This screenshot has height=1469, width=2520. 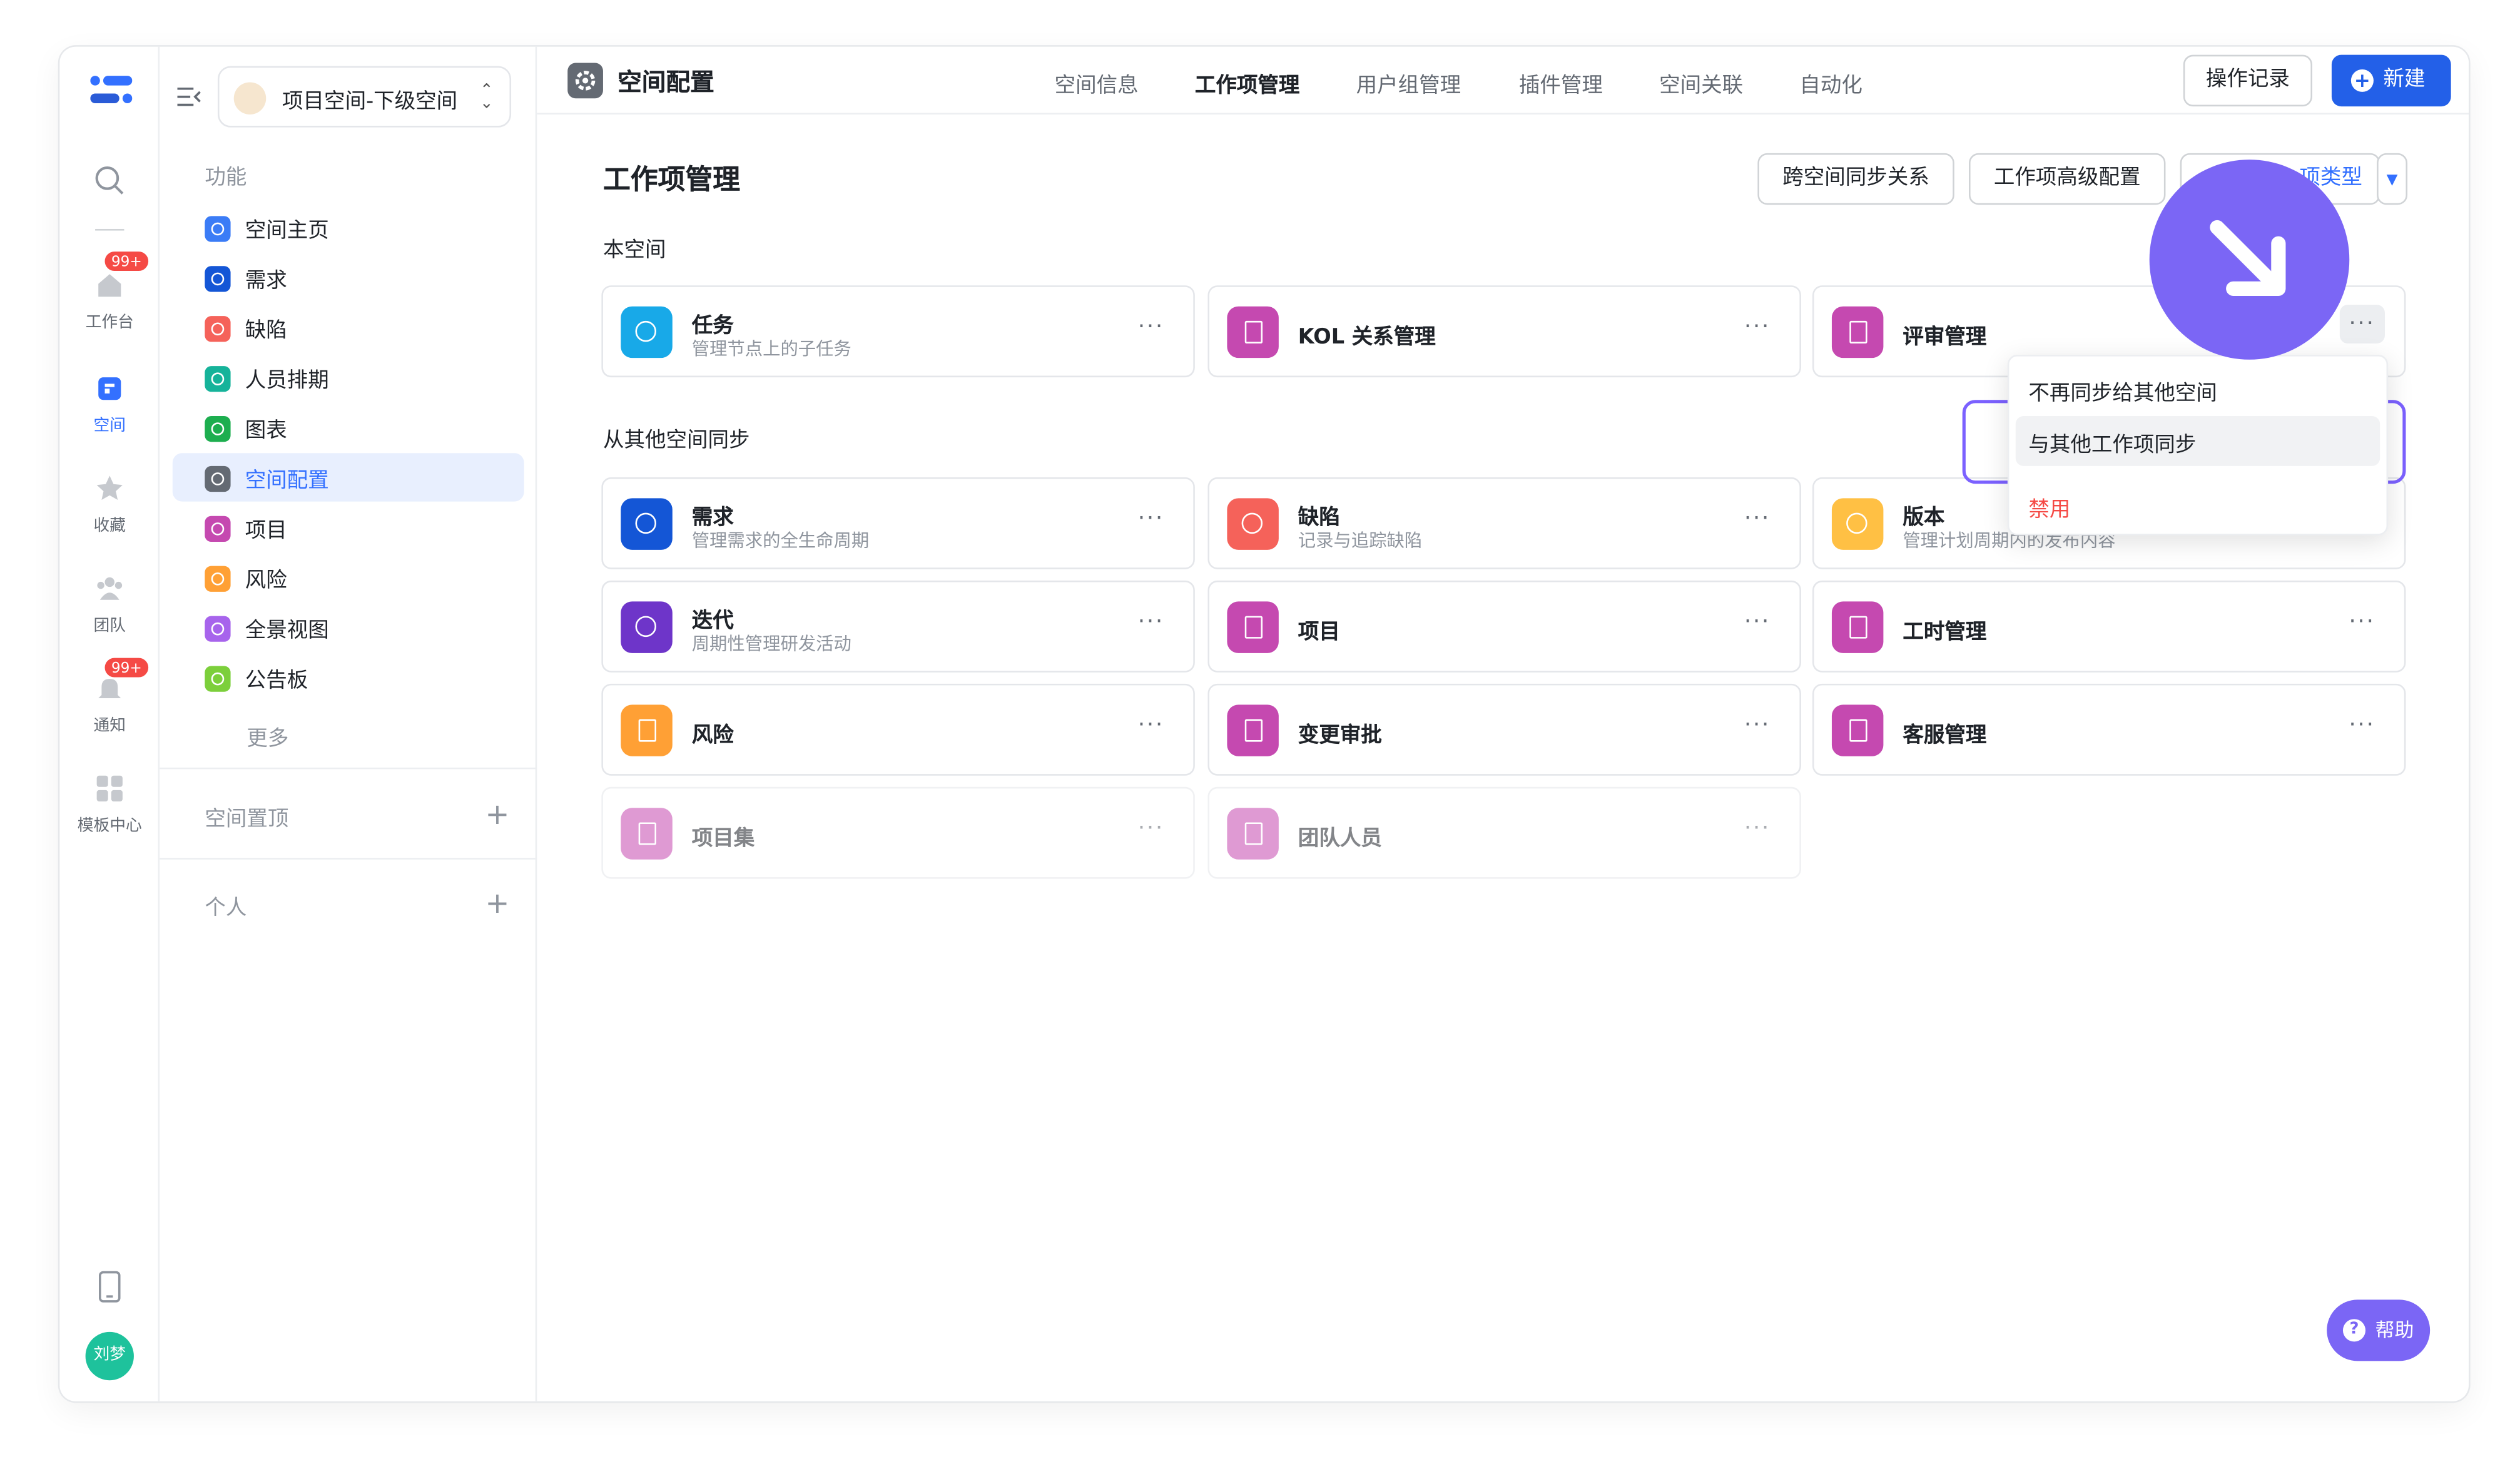 I want to click on work-item-card: 项目集 ···, so click(x=898, y=832).